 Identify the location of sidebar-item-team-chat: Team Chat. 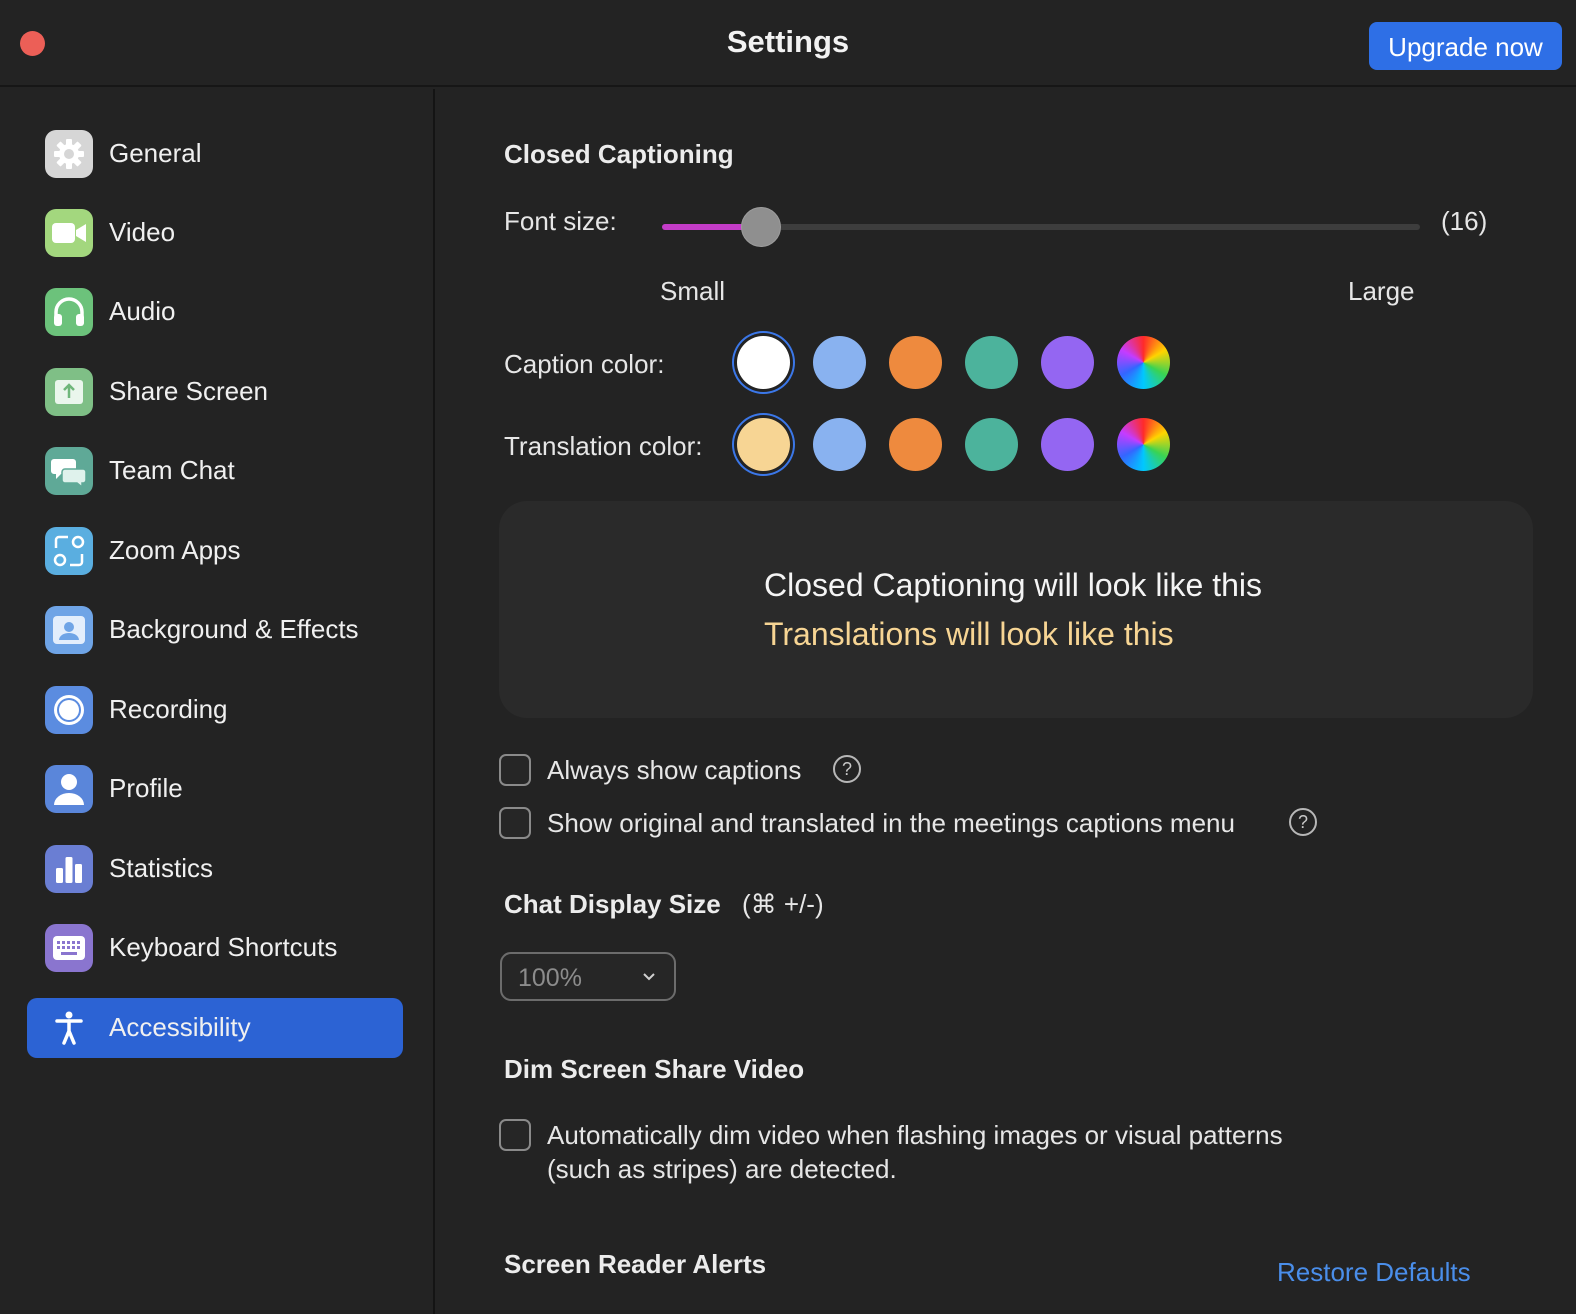
(215, 471).